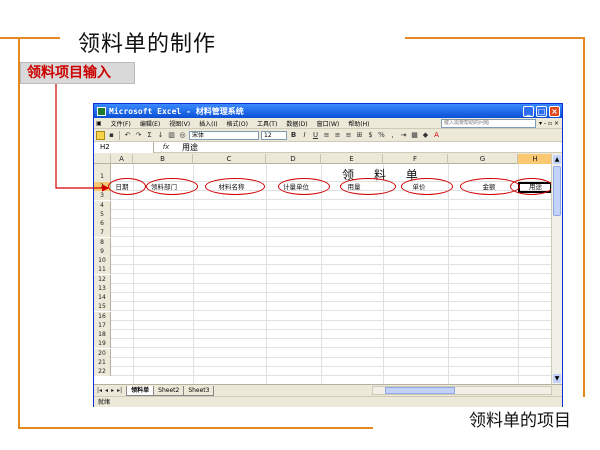 This screenshot has width=600, height=450. I want to click on table-row: 6, so click(323, 223).